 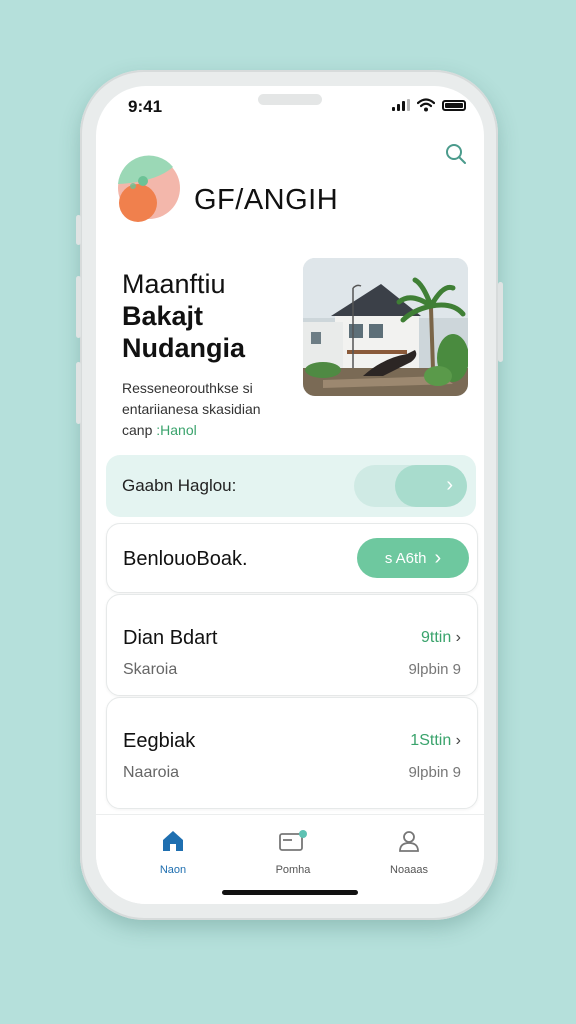 I want to click on home-icon, so click(x=173, y=841).